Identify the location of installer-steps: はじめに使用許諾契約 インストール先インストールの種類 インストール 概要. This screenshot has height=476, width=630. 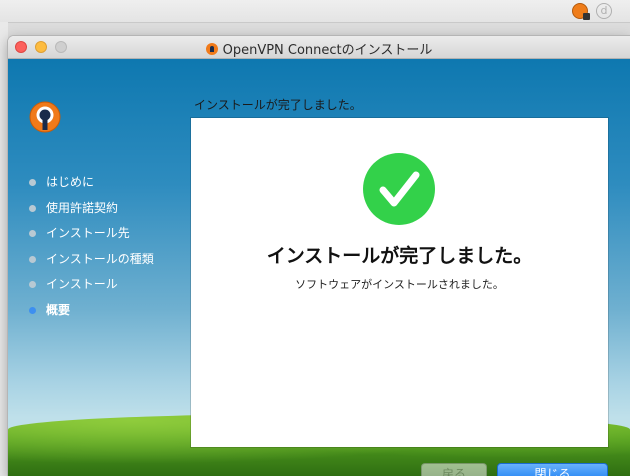
(91, 251).